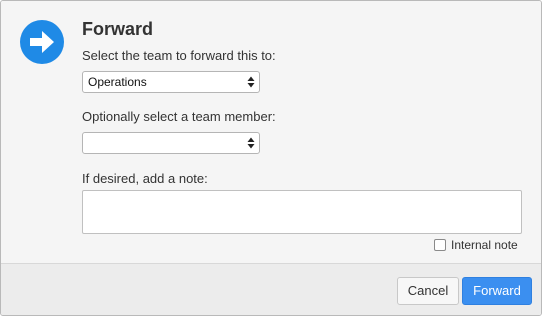  Describe the element at coordinates (145, 178) in the screenshot. I see `note-label: If desired, add a note:` at that location.